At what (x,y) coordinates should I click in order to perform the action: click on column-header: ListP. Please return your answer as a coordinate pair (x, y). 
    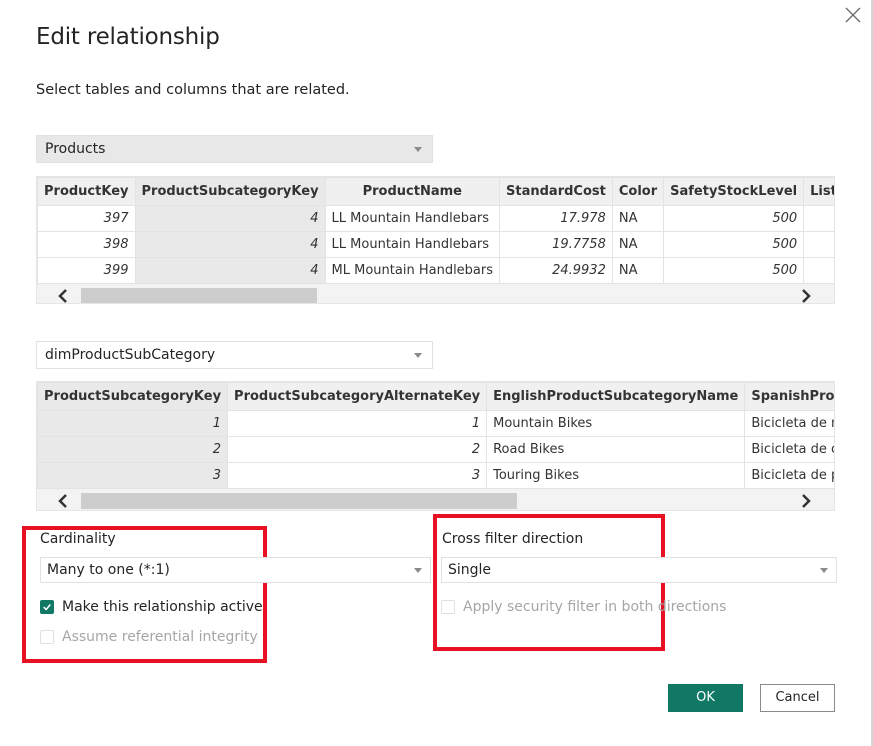
    Looking at the image, I should click on (818, 191).